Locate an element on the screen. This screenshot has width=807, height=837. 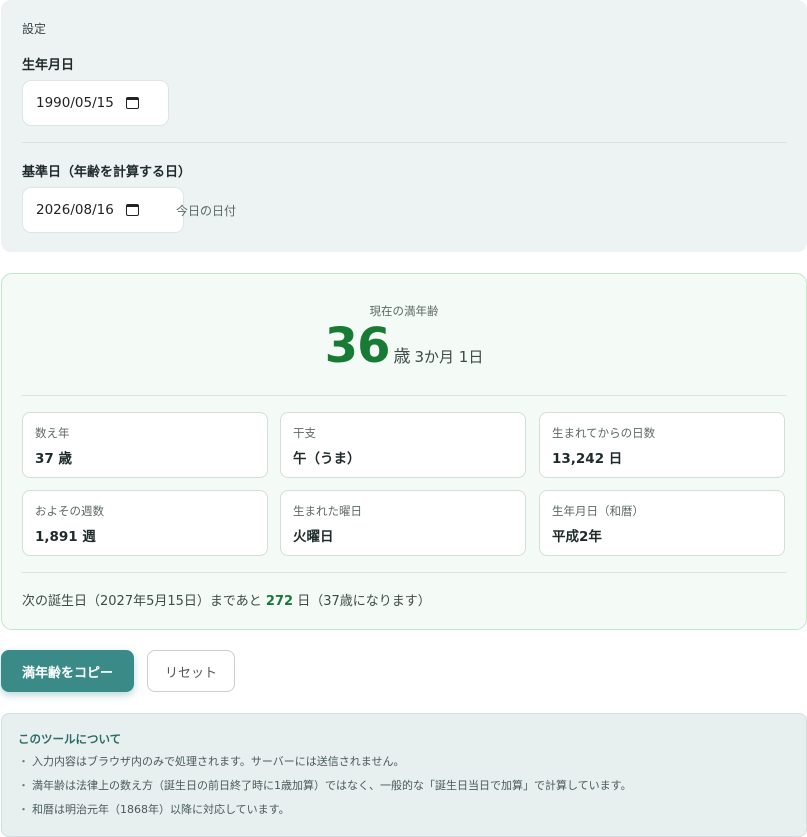
card-weekday: 生まれた曜日 火曜日 is located at coordinates (403, 523).